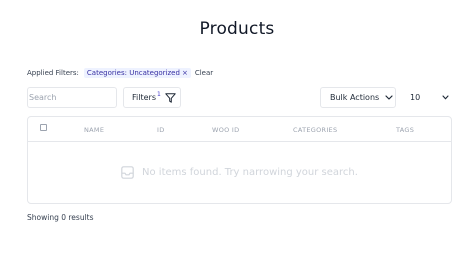 The image size is (474, 260). Describe the element at coordinates (170, 97) in the screenshot. I see `filter-icon` at that location.